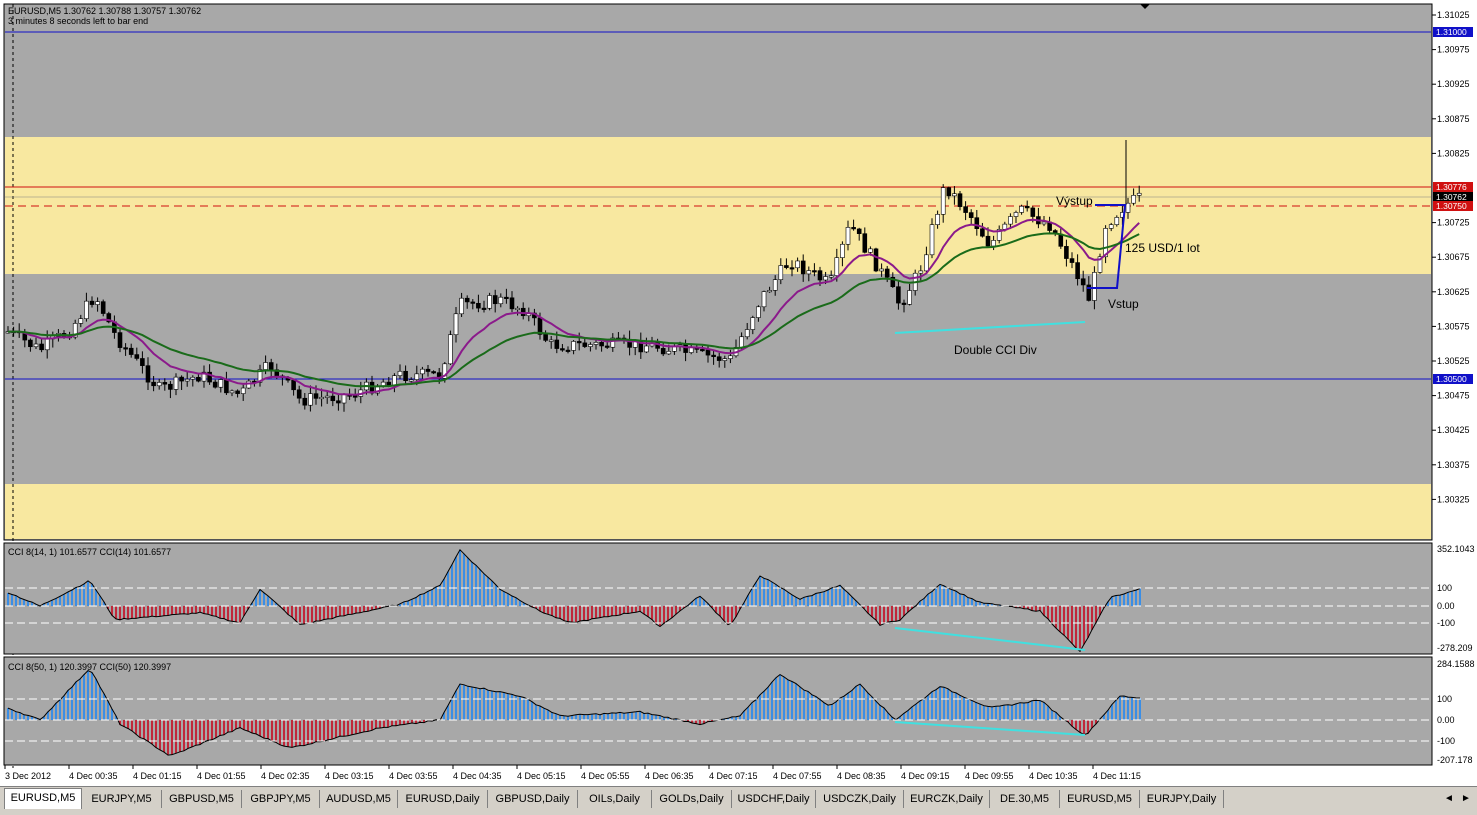  I want to click on time-label: 4 Dec 01:55, so click(221, 776).